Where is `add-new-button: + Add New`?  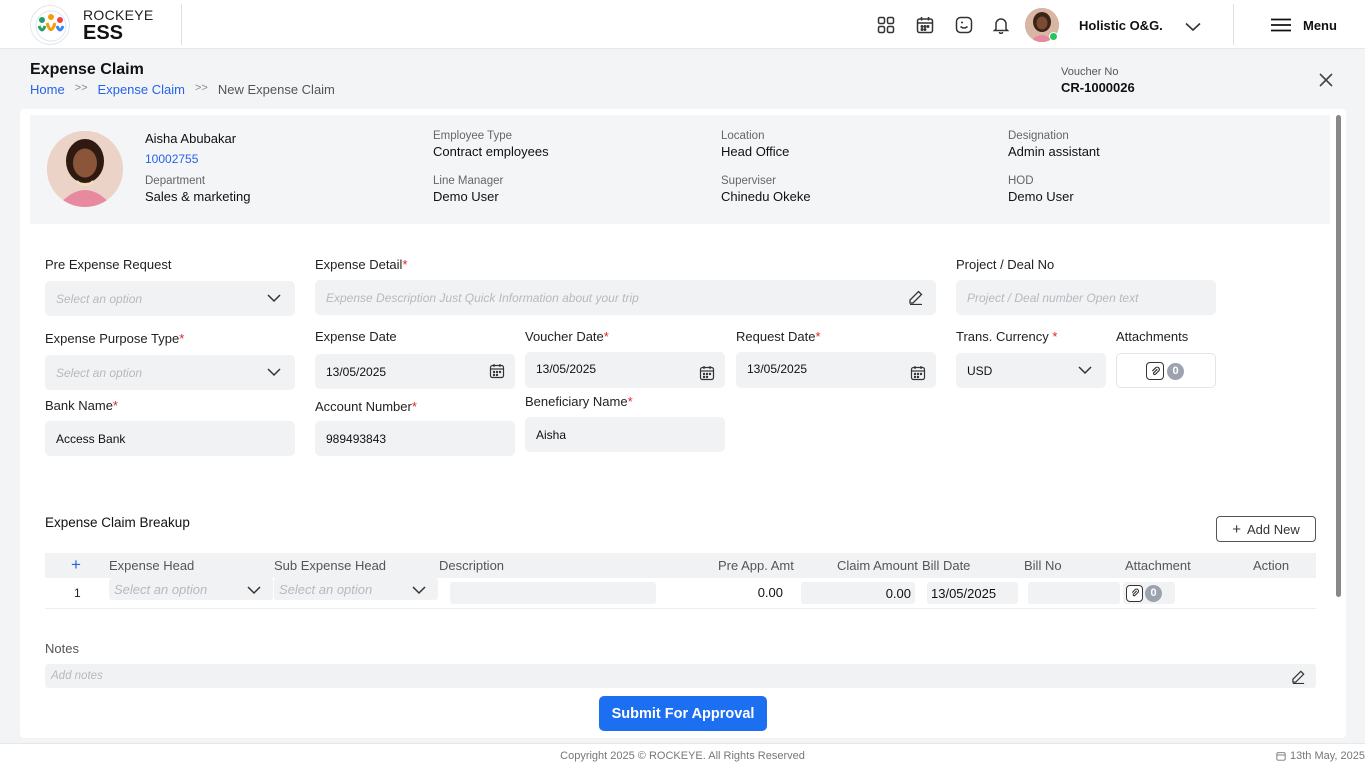
add-new-button: + Add New is located at coordinates (1266, 529).